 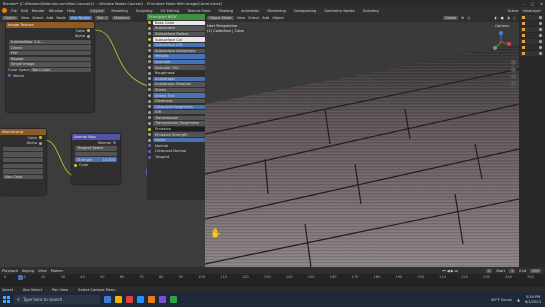 What do you see at coordinates (176, 23) in the screenshot?
I see `bsdf-input-row: Base Color` at bounding box center [176, 23].